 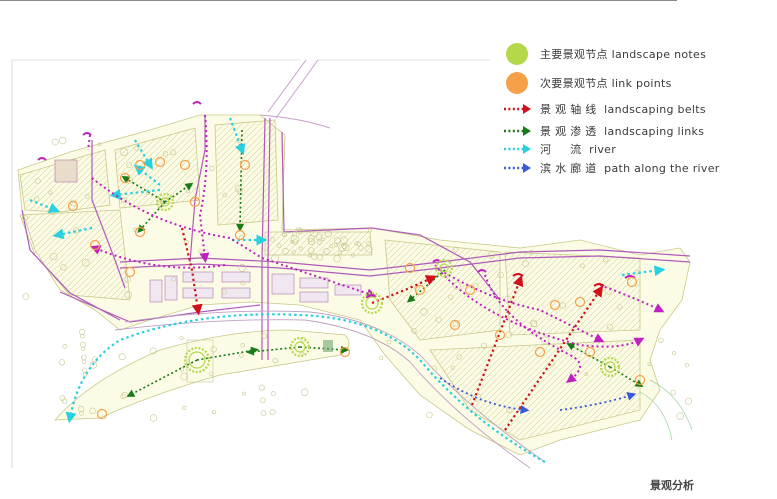 I want to click on legend-item-landscaping-belts: 景 观 轴 线 landscaping belts, so click(x=604, y=109).